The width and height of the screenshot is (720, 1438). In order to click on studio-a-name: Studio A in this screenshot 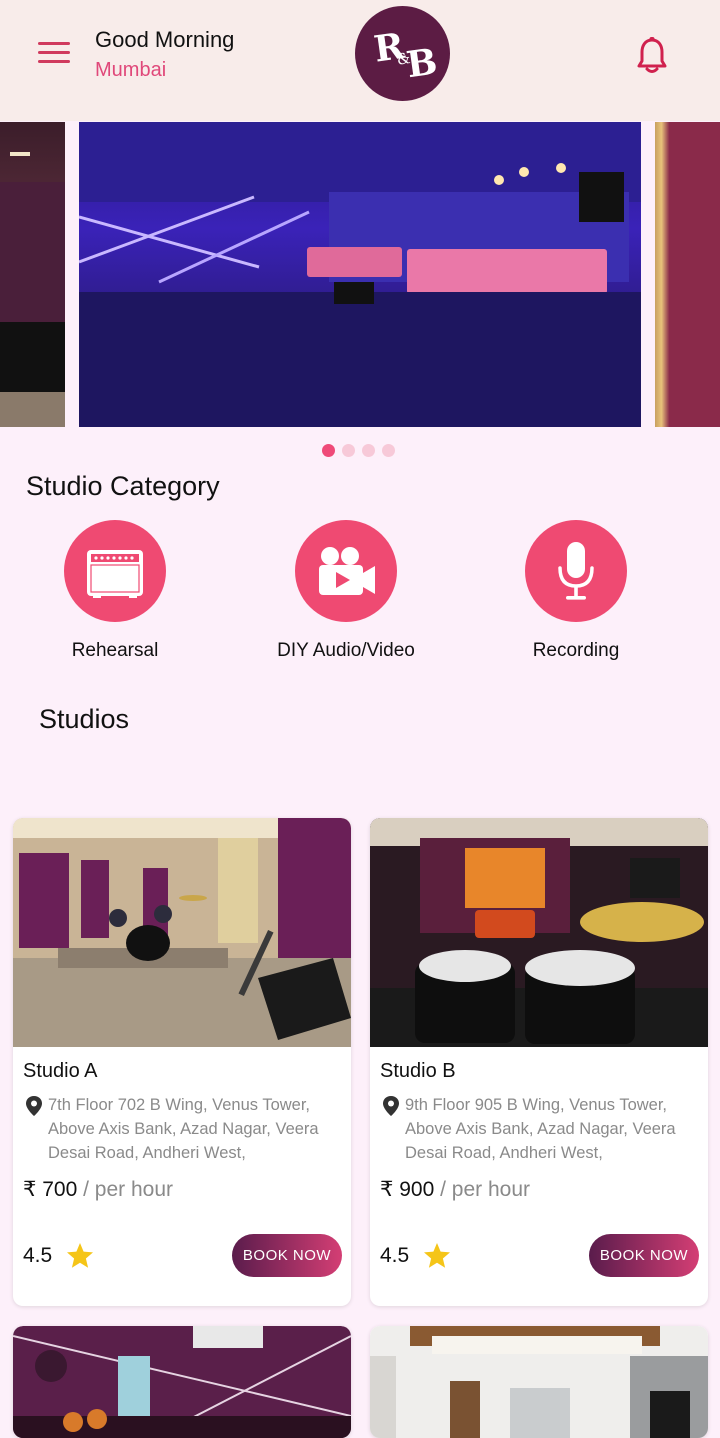, I will do `click(60, 1071)`.